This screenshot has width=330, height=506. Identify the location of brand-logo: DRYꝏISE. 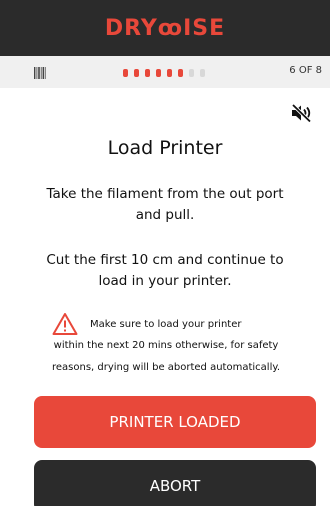
(165, 28).